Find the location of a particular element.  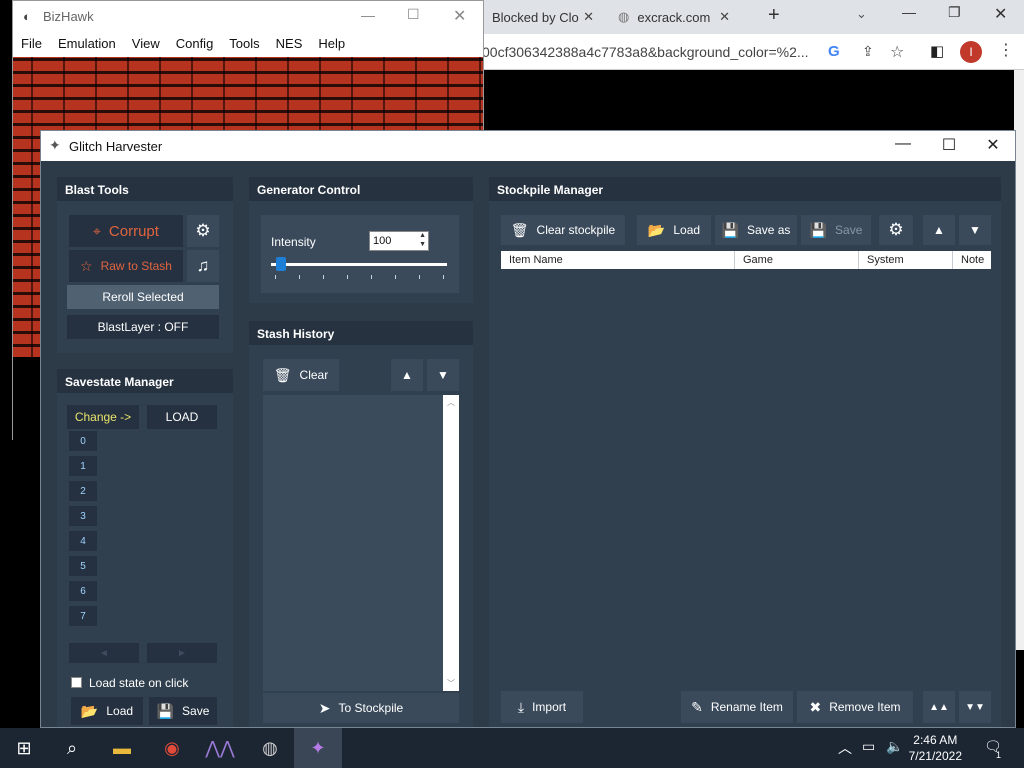

rename-item-button: ✎ Rename Item is located at coordinates (737, 707).